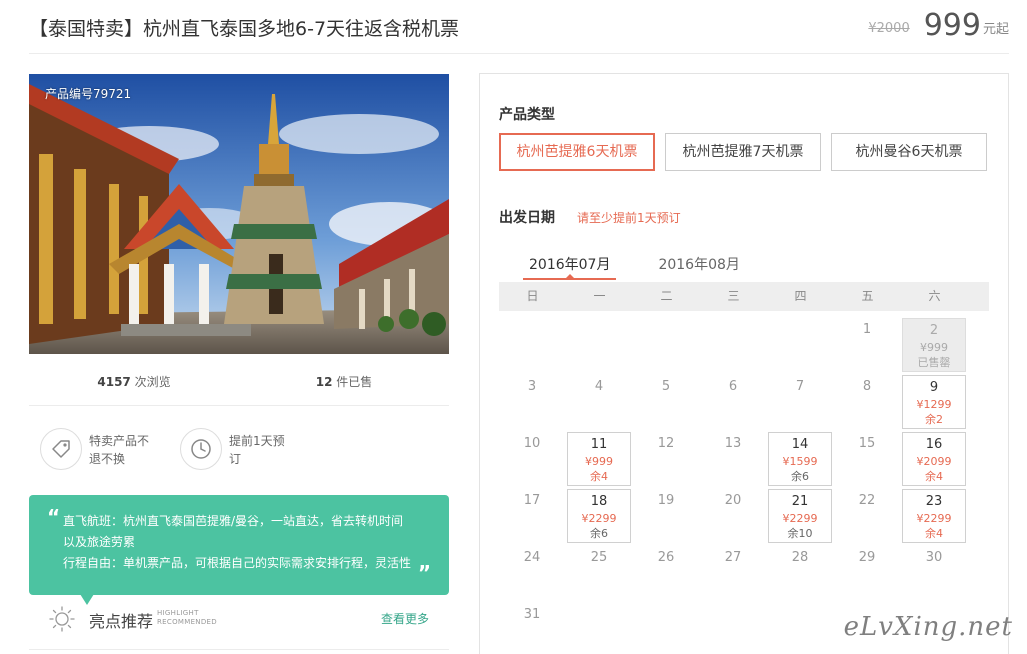 The height and width of the screenshot is (654, 1027). Describe the element at coordinates (114, 382) in the screenshot. I see `views-count: 4157` at that location.